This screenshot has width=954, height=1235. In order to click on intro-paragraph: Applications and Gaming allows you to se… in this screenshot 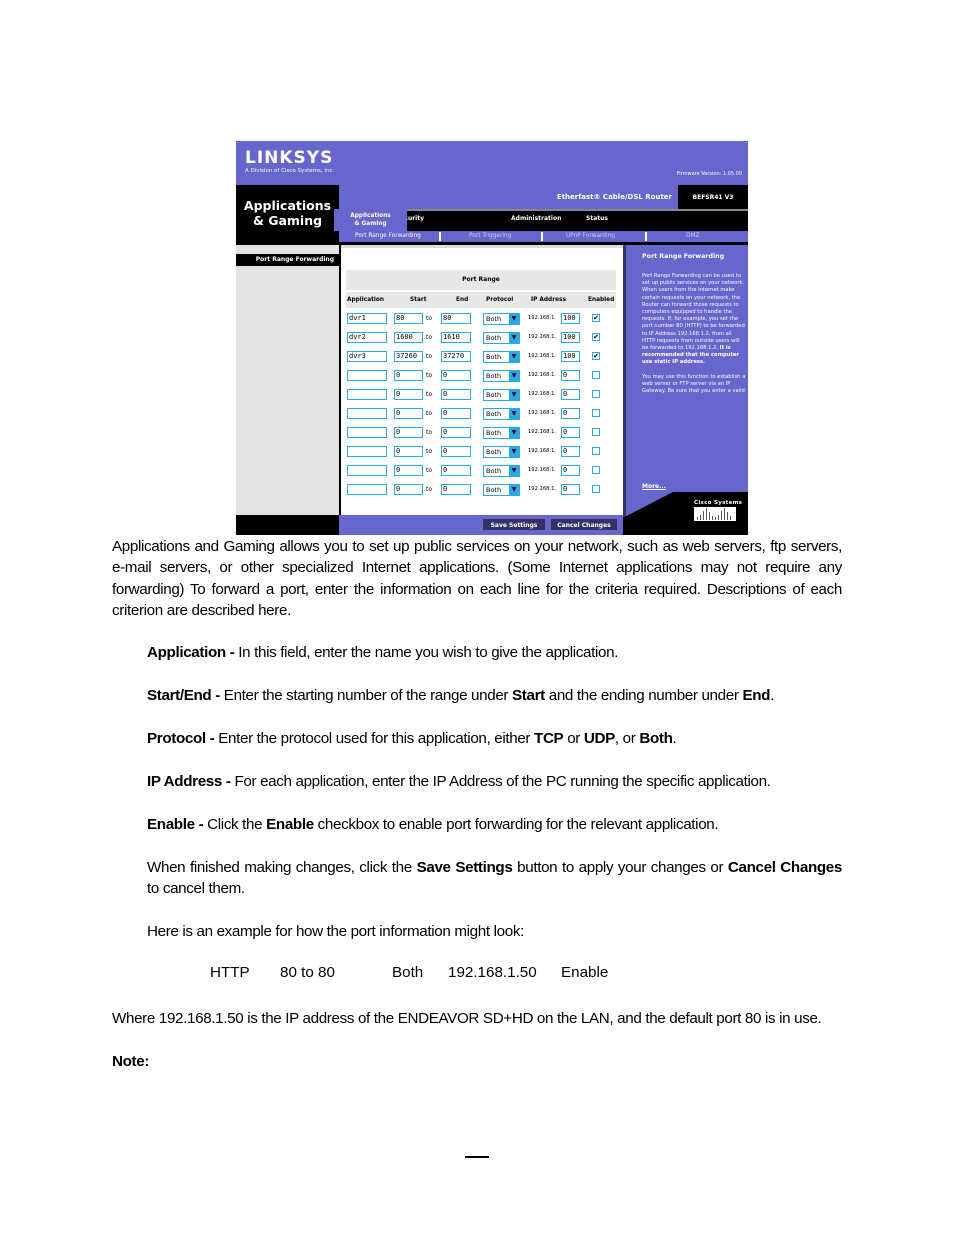, I will do `click(477, 579)`.